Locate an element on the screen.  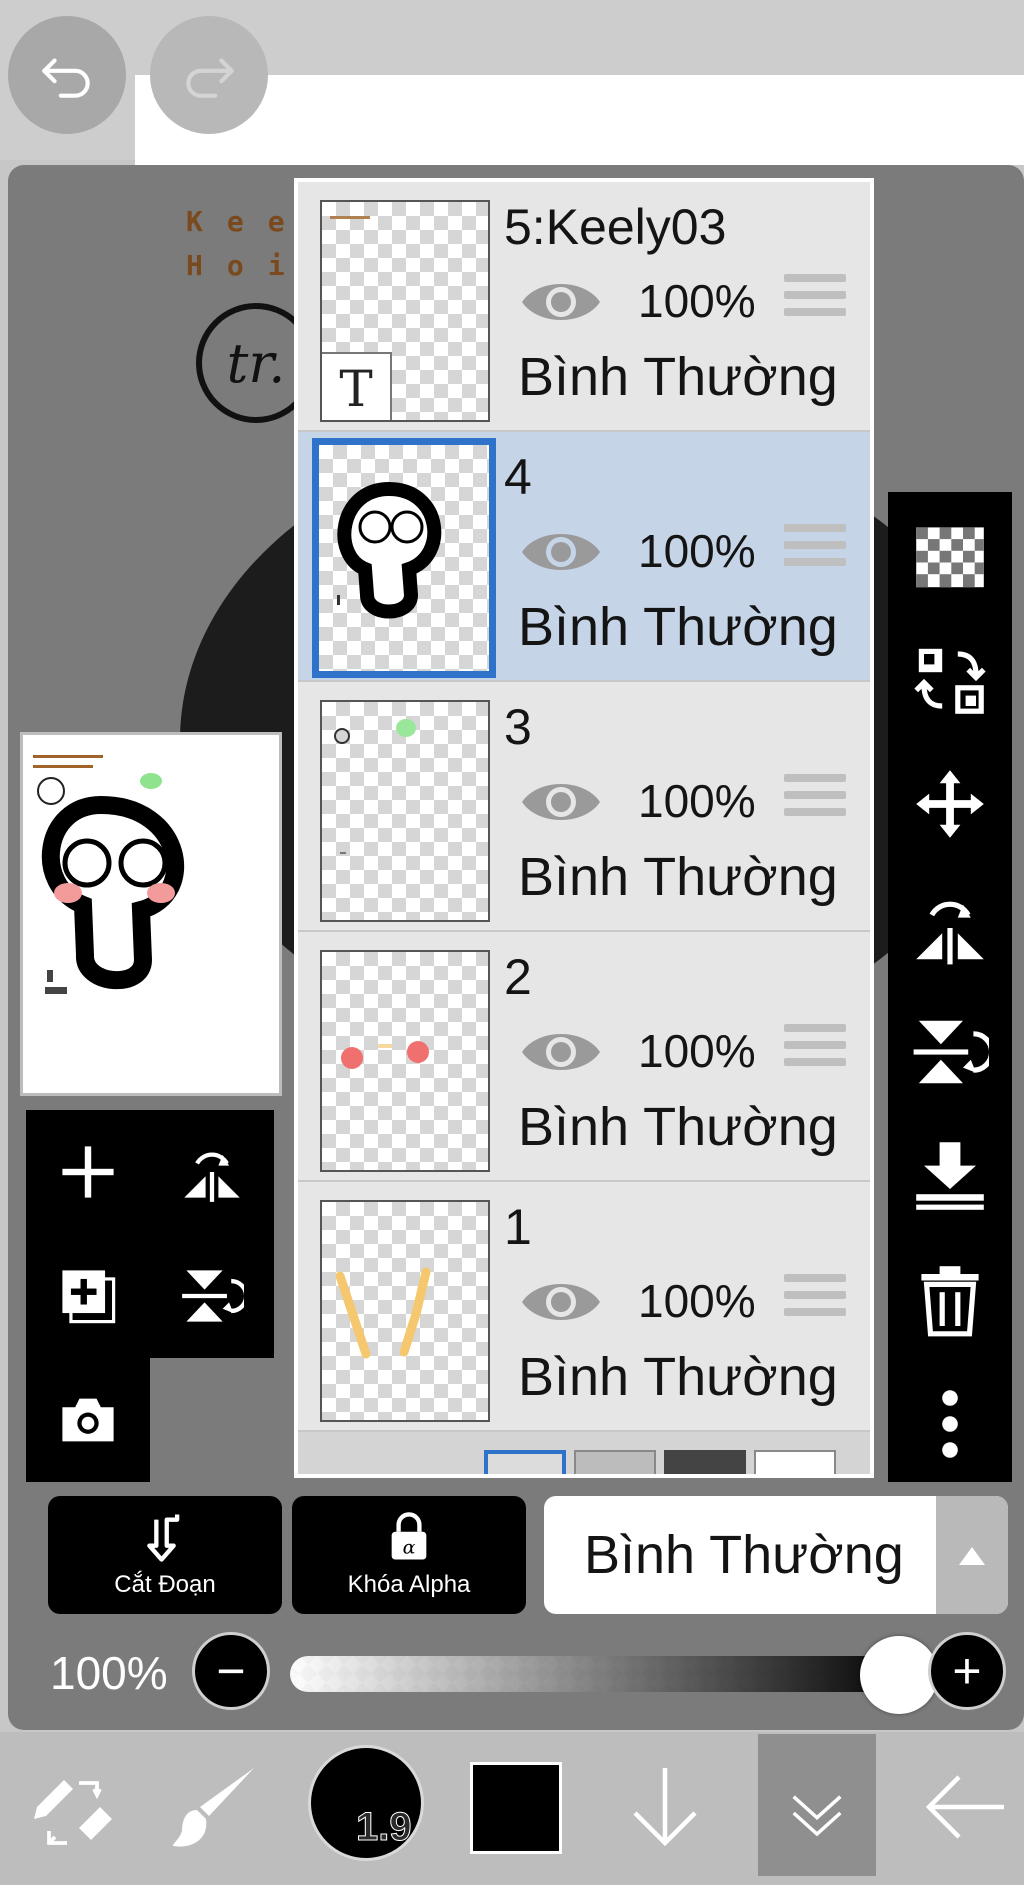
brush-tool-button is located at coordinates (215, 1807).